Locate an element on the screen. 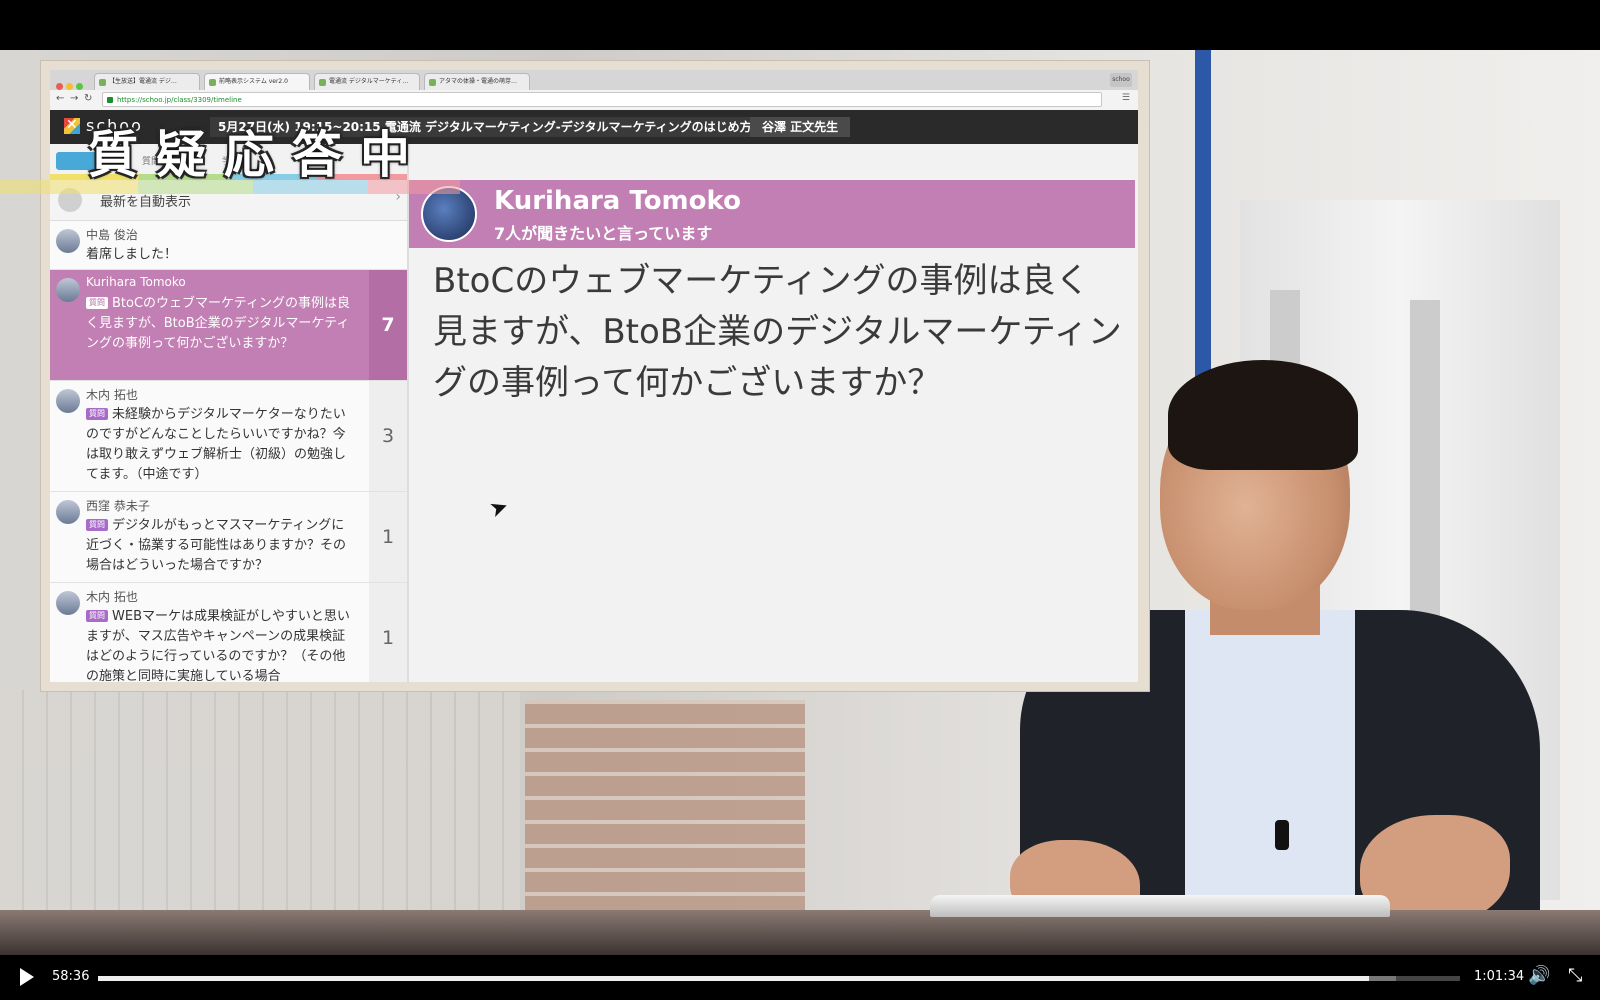 The width and height of the screenshot is (1600, 1000). tab-label: 前略表示システム ver2.0 is located at coordinates (253, 81).